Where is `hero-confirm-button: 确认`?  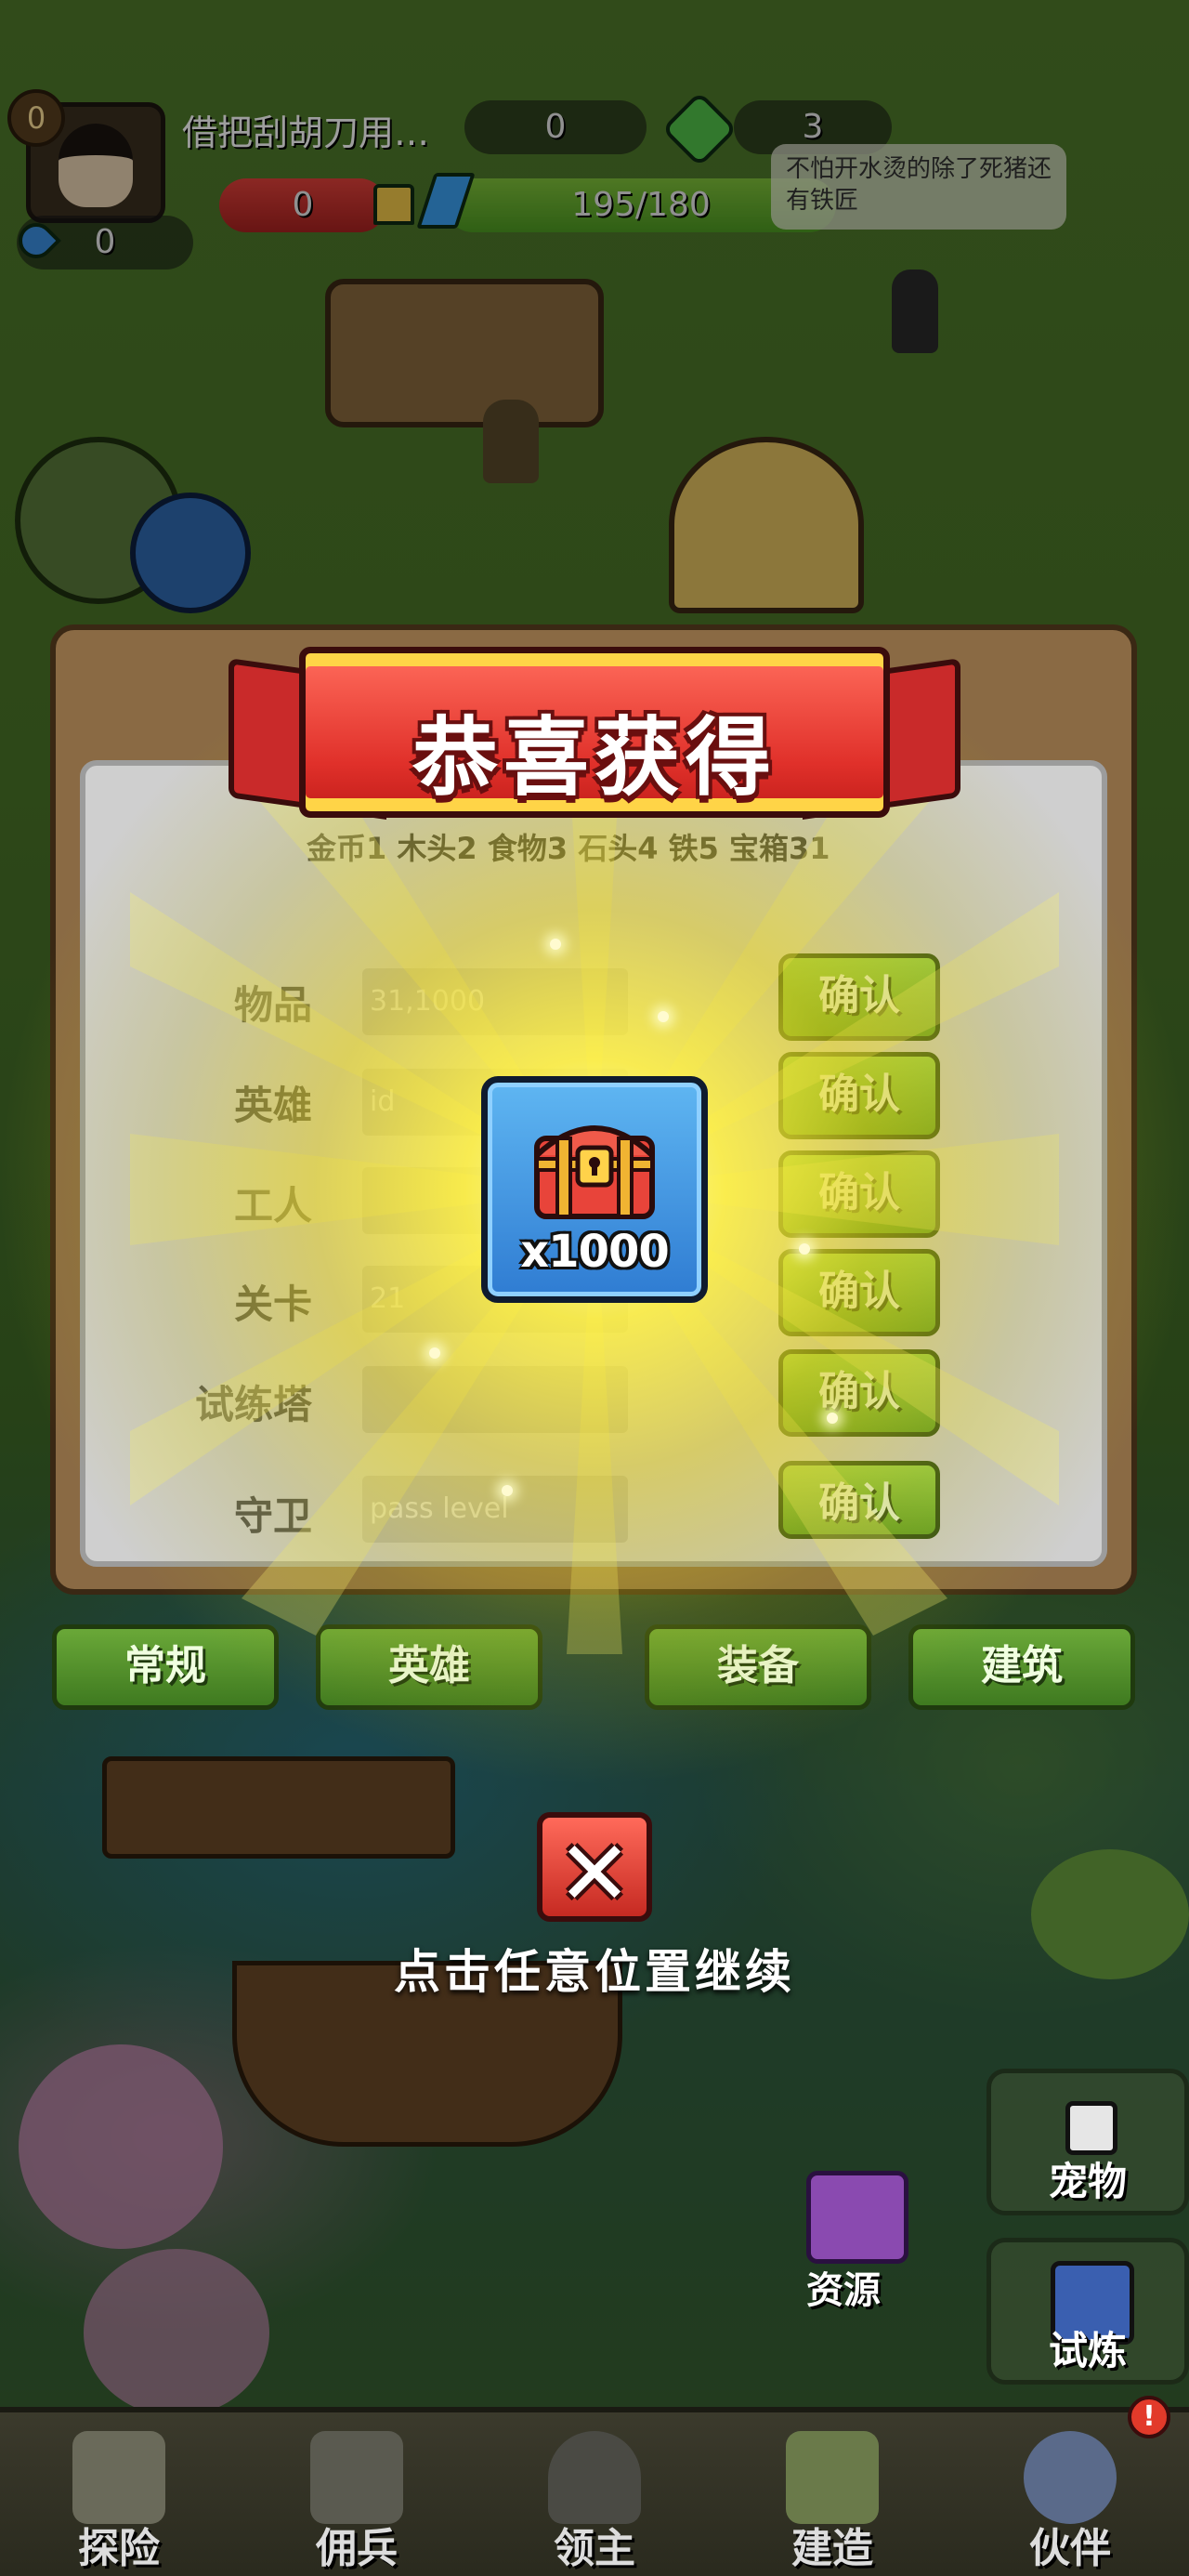 hero-confirm-button: 确认 is located at coordinates (859, 1095).